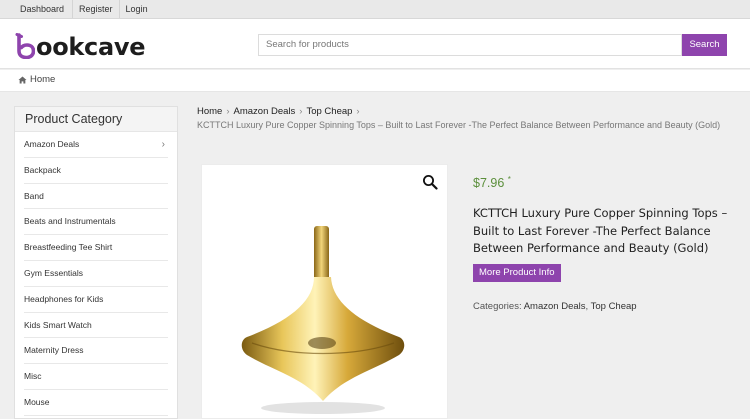 The height and width of the screenshot is (419, 750). Describe the element at coordinates (163, 144) in the screenshot. I see `chevron-right-icon: ›` at that location.